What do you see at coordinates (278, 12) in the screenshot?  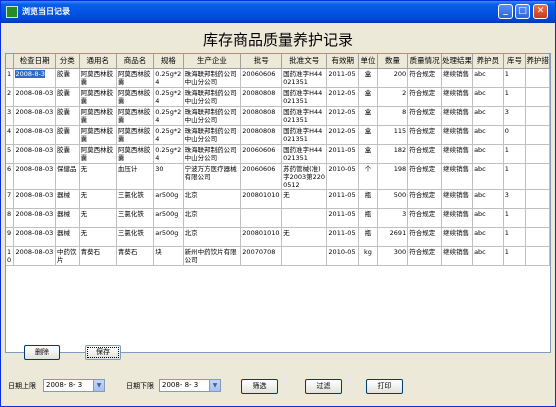 I see `title-bar: 浏览当日记录 _ □ ✕` at bounding box center [278, 12].